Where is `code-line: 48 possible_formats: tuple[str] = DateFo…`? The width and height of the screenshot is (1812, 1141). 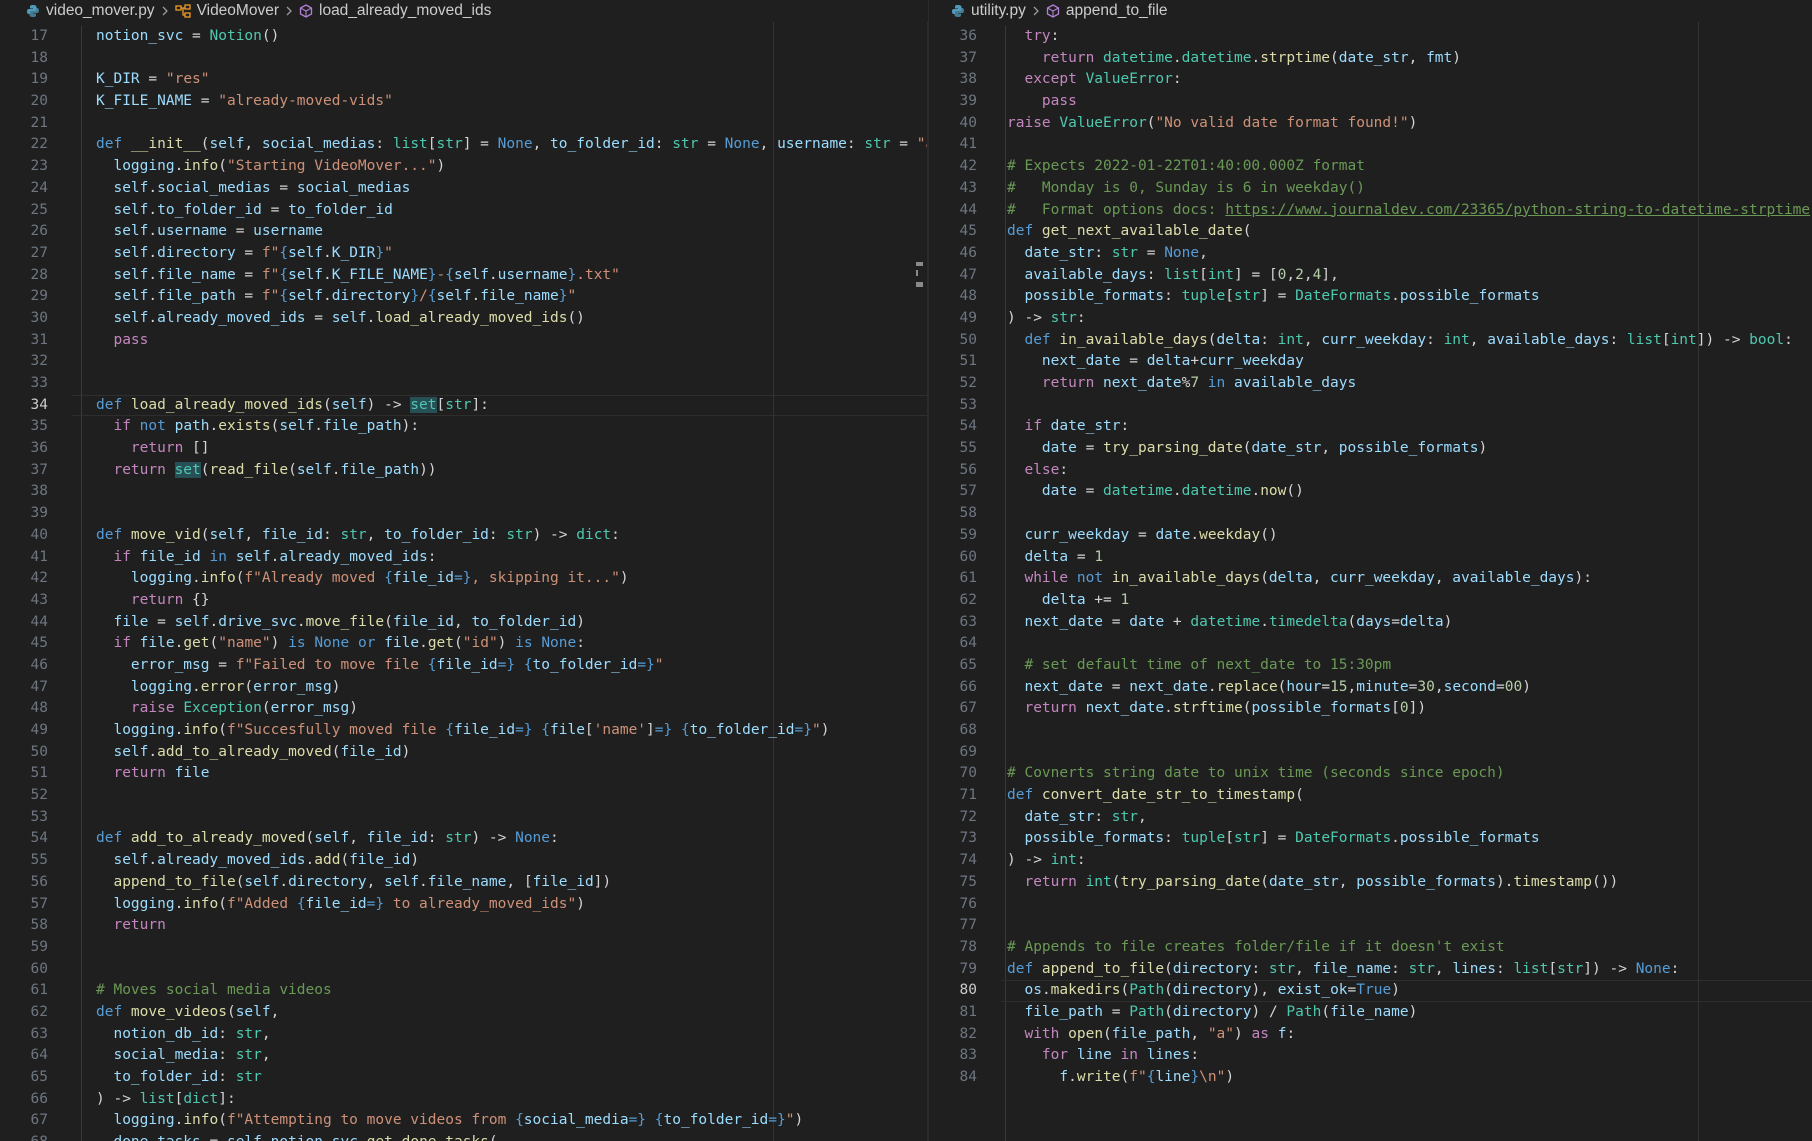 code-line: 48 possible_formats: tuple[str] = DateFo… is located at coordinates (1370, 297).